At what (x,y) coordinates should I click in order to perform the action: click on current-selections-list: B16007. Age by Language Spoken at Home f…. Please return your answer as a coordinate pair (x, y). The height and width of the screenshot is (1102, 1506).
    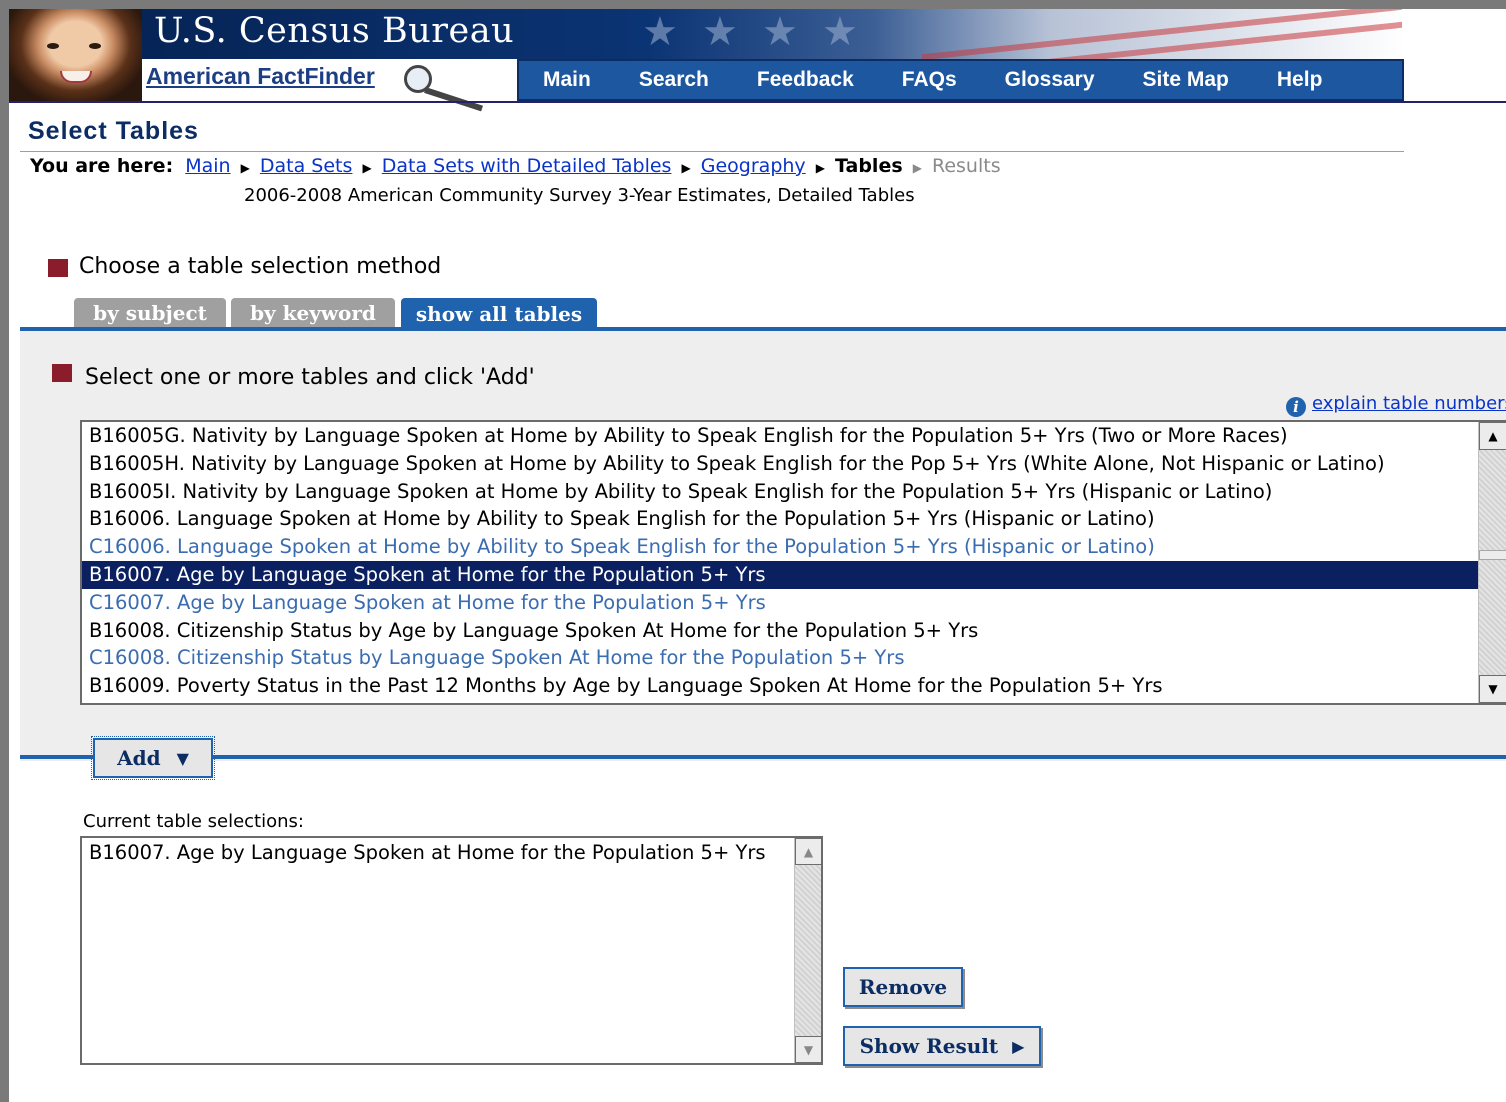
    Looking at the image, I should click on (451, 950).